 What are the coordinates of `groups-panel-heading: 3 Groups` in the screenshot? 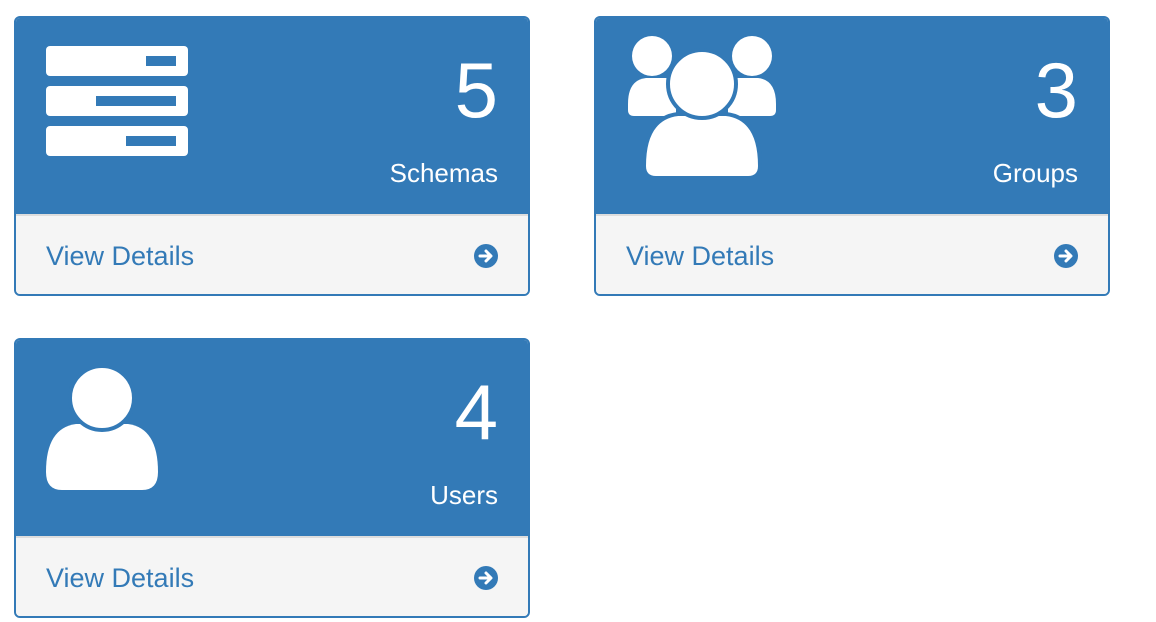 It's located at (852, 116).